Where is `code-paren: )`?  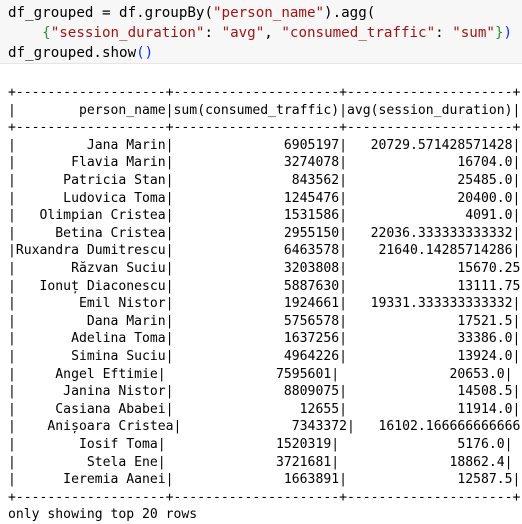 code-paren: ) is located at coordinates (508, 33).